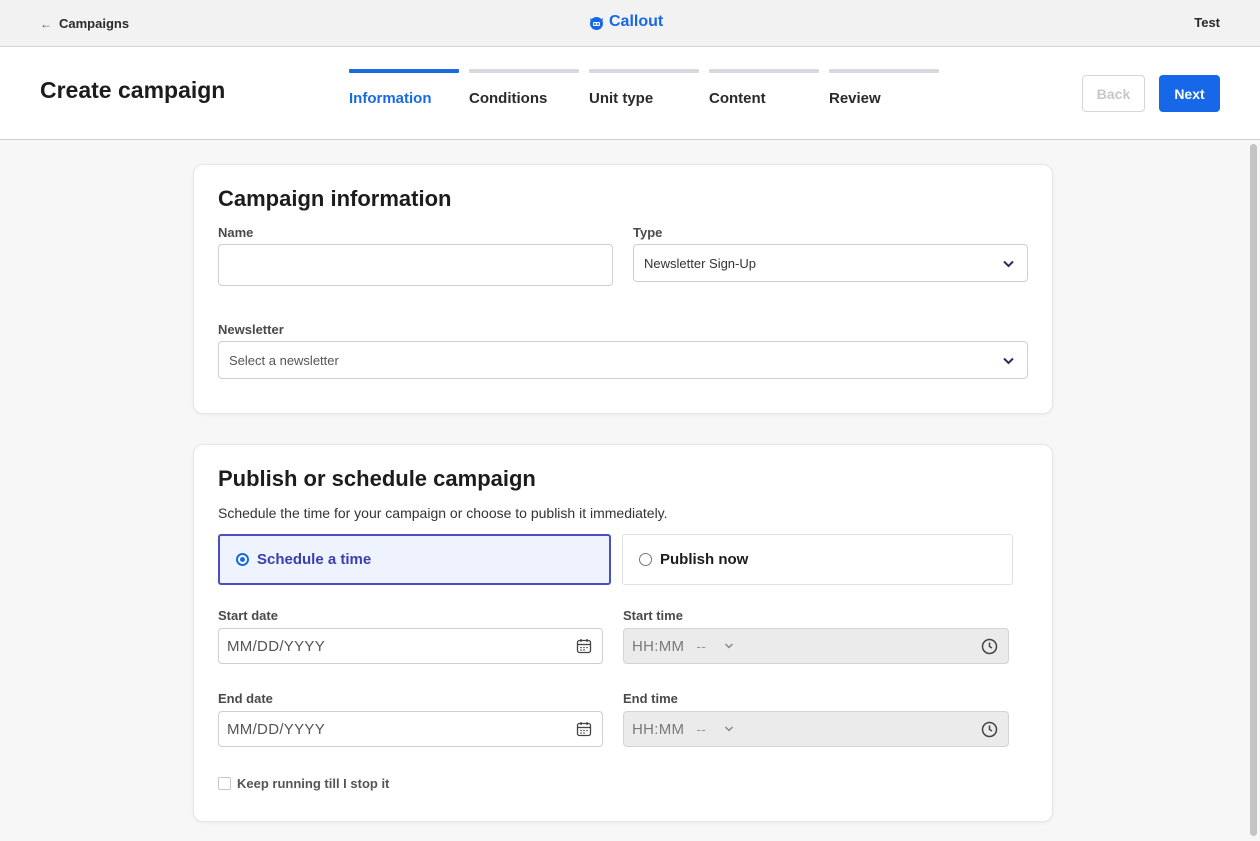  I want to click on schedule-a-time-option: Schedule a time, so click(414, 559).